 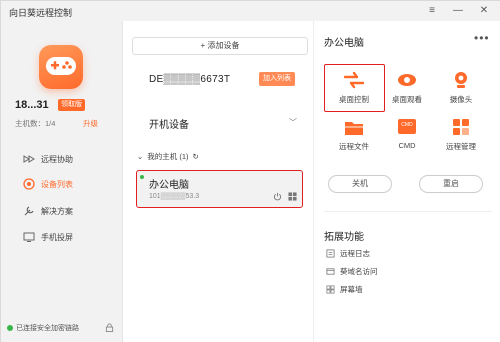 I want to click on svg-text: CMD, so click(x=407, y=125).